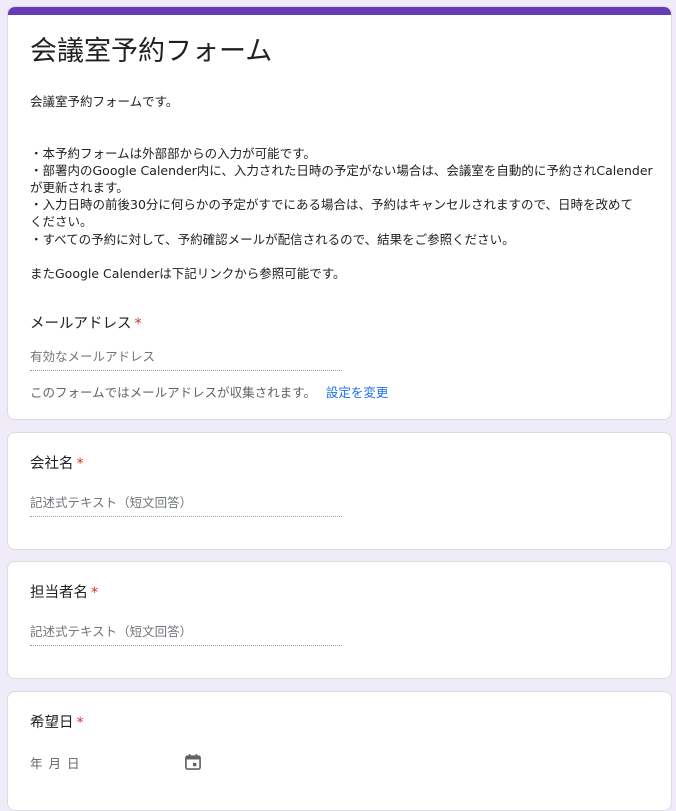 The height and width of the screenshot is (811, 676). I want to click on calendar-icon, so click(193, 762).